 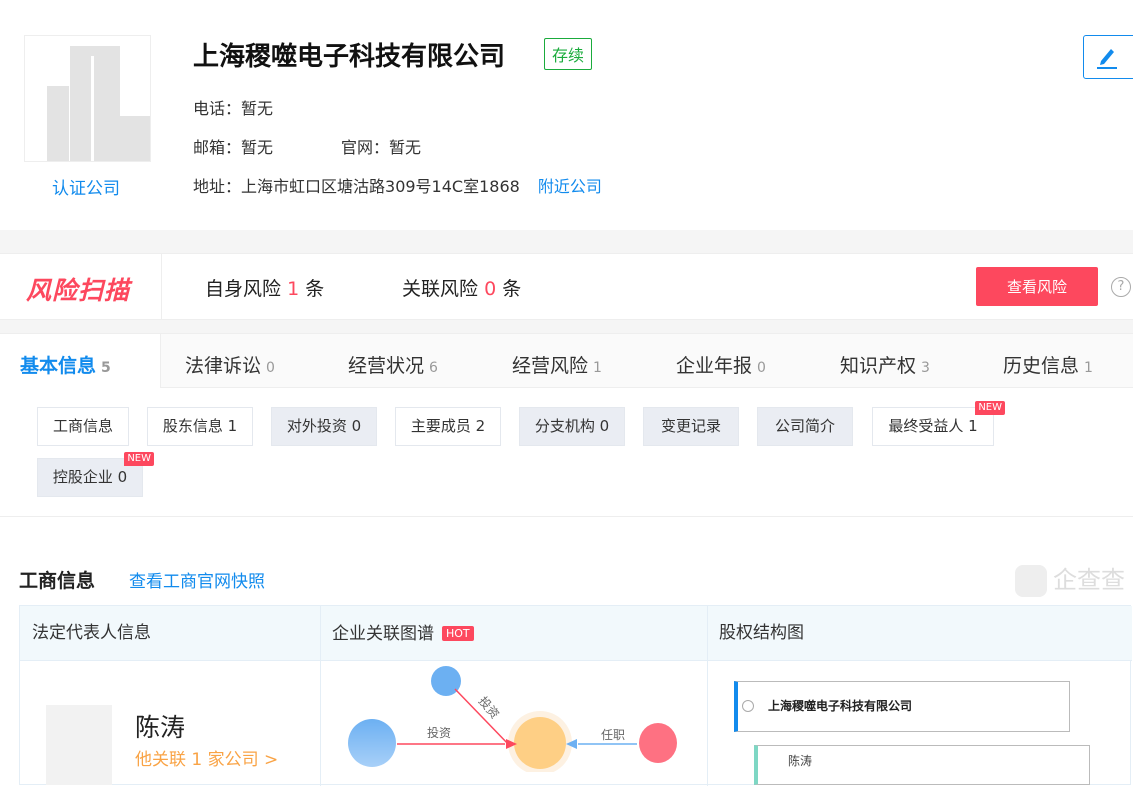 What do you see at coordinates (1089, 580) in the screenshot?
I see `watermark-text: 企查查` at bounding box center [1089, 580].